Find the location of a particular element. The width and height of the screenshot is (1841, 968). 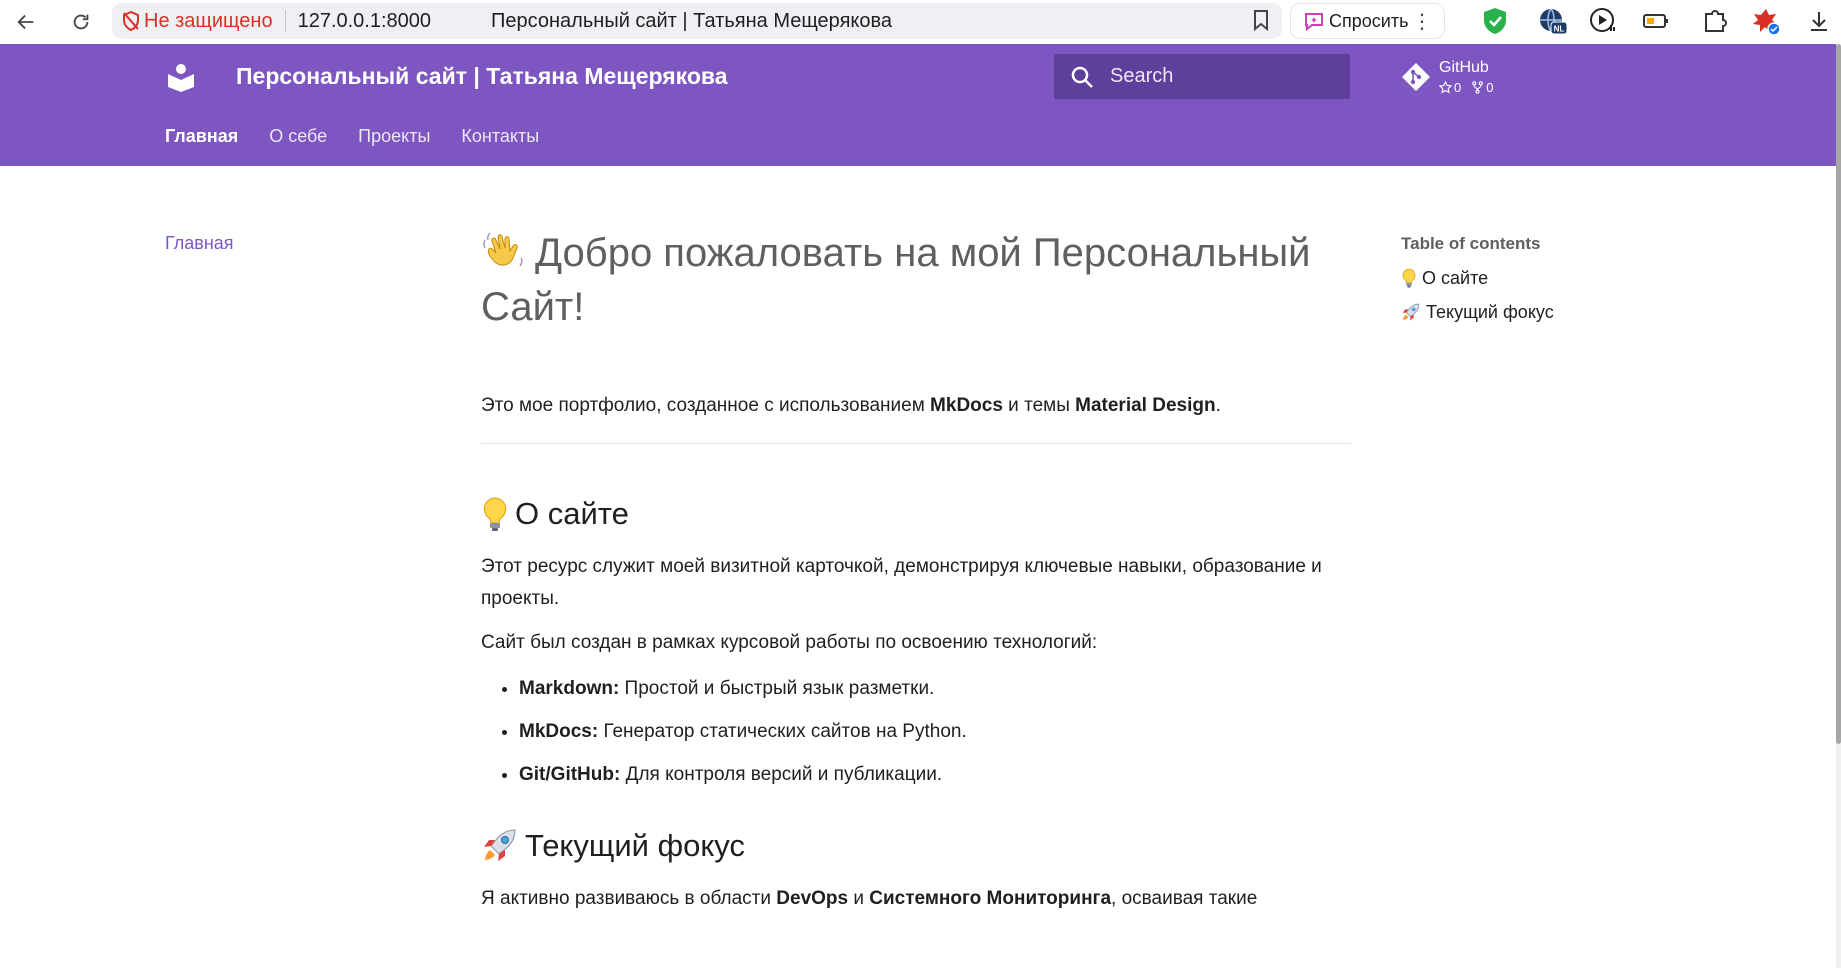

globe-icon: NL is located at coordinates (1554, 21).